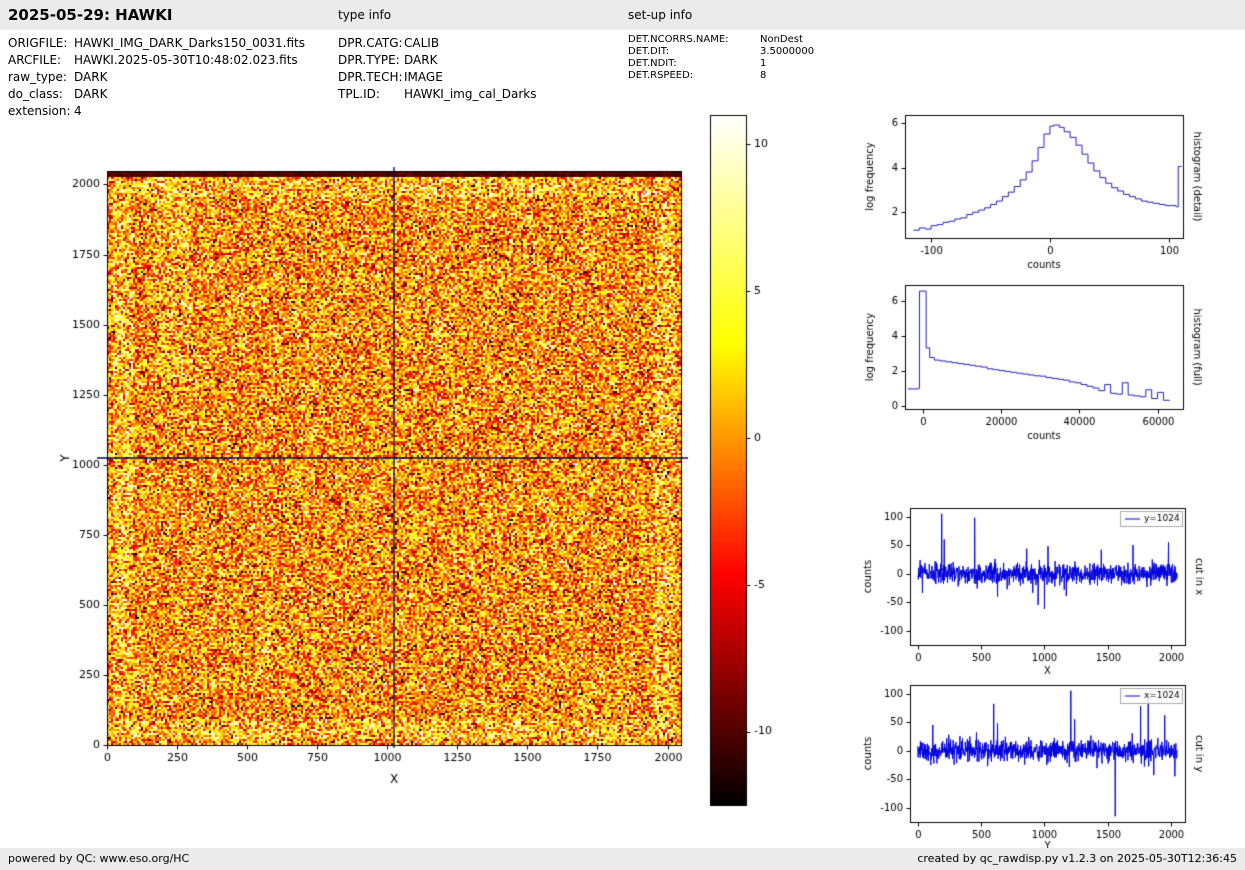 The width and height of the screenshot is (1245, 870). Describe the element at coordinates (721, 52) in the screenshot. I see `info-row-dit: DET.DIT: 3.5000000` at that location.